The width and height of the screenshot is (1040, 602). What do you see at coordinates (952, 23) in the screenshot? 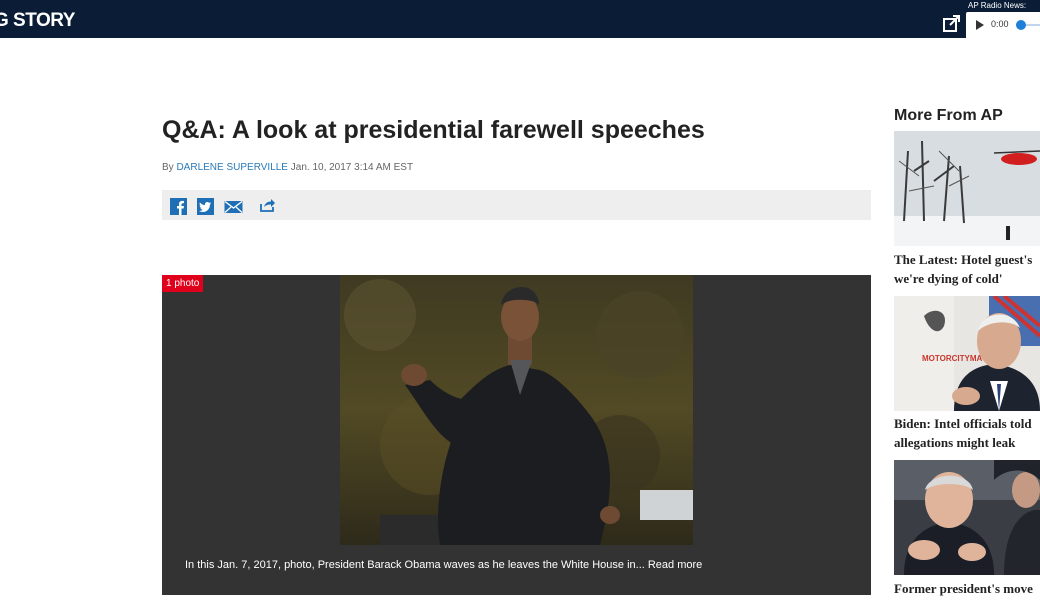
I see `external-link-icon` at bounding box center [952, 23].